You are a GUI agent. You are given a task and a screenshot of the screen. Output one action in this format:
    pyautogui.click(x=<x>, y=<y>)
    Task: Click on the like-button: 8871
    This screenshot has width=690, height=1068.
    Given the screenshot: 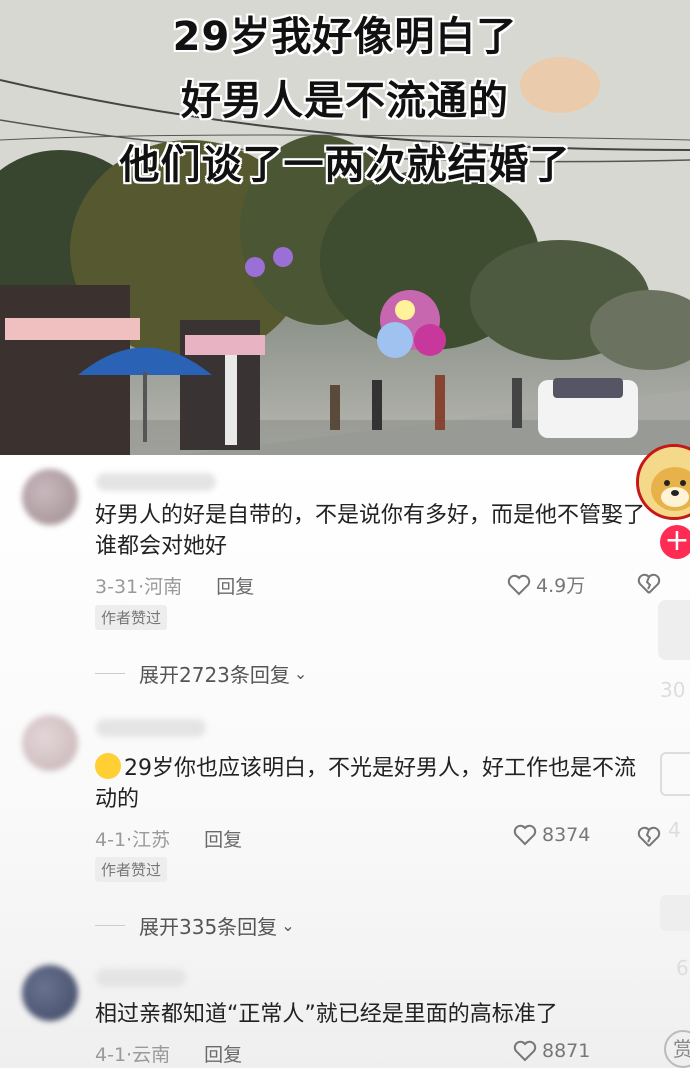 What is the action you would take?
    pyautogui.click(x=551, y=1051)
    